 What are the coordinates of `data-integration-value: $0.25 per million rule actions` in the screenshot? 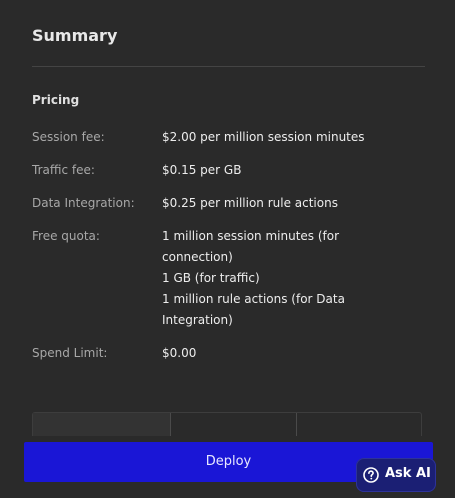 It's located at (267, 203).